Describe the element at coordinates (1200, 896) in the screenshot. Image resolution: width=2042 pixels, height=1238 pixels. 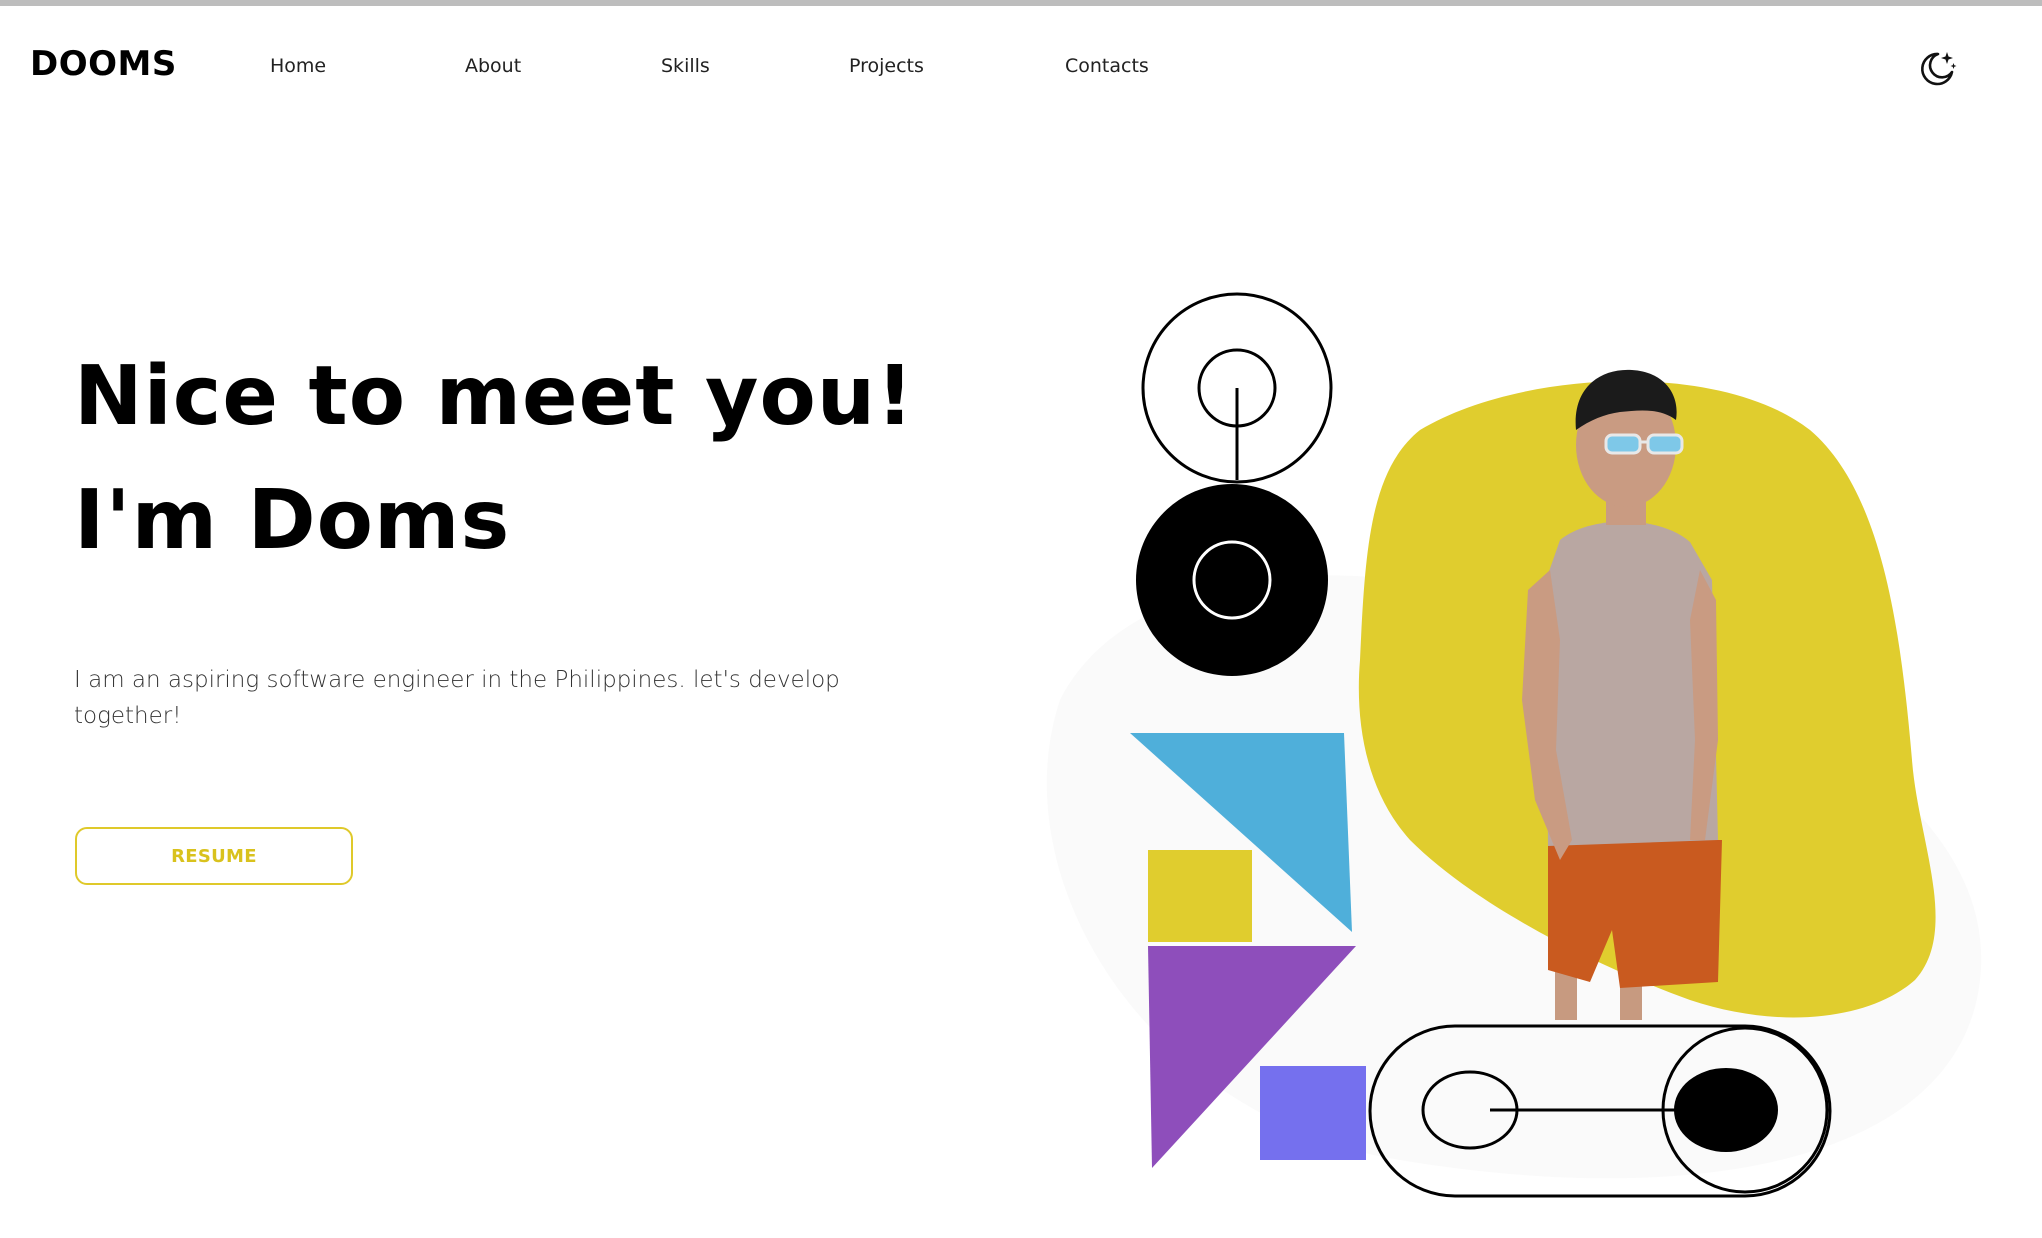
I see `yellow-square-shape` at that location.